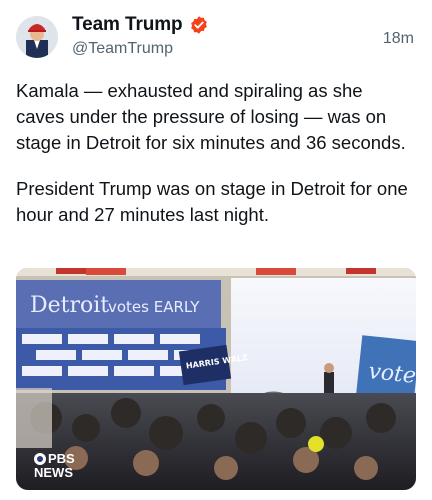  I want to click on profile-photo-icon, so click(37, 37).